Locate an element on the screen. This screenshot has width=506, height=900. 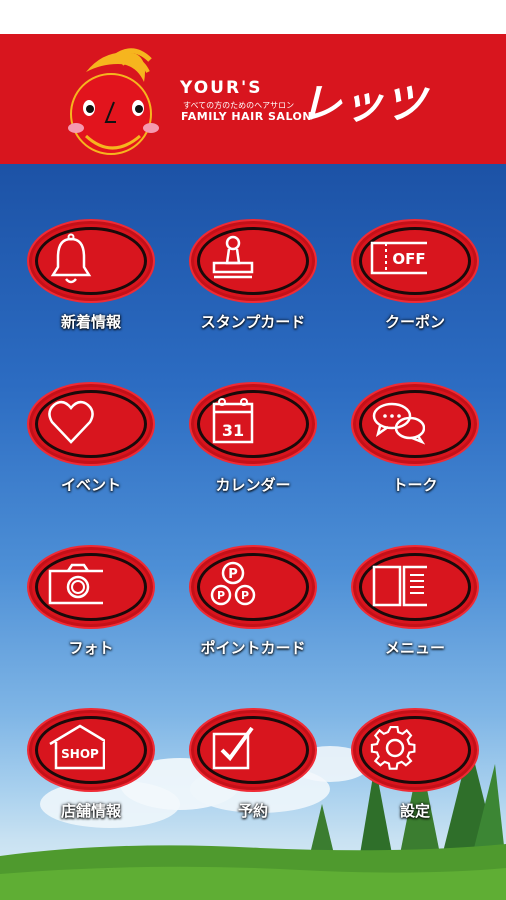
menu-item-label: クーポン is located at coordinates (414, 322).